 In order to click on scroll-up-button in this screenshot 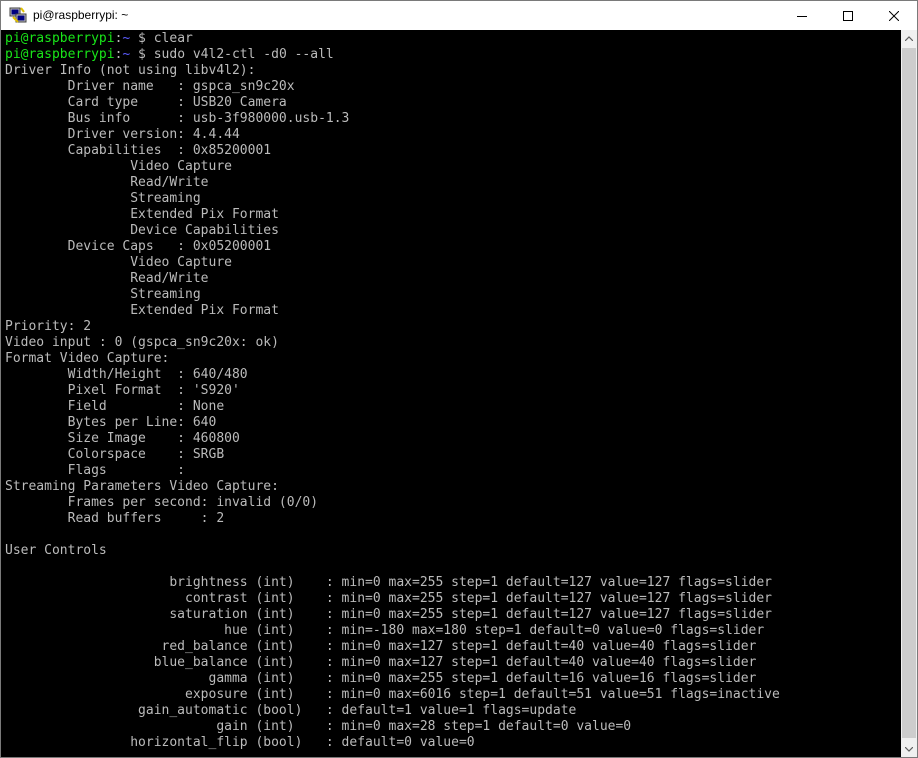, I will do `click(909, 38)`.